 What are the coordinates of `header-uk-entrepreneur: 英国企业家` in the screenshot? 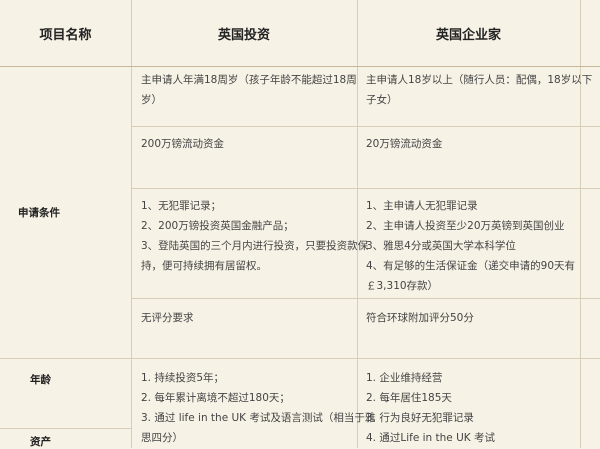 It's located at (468, 35).